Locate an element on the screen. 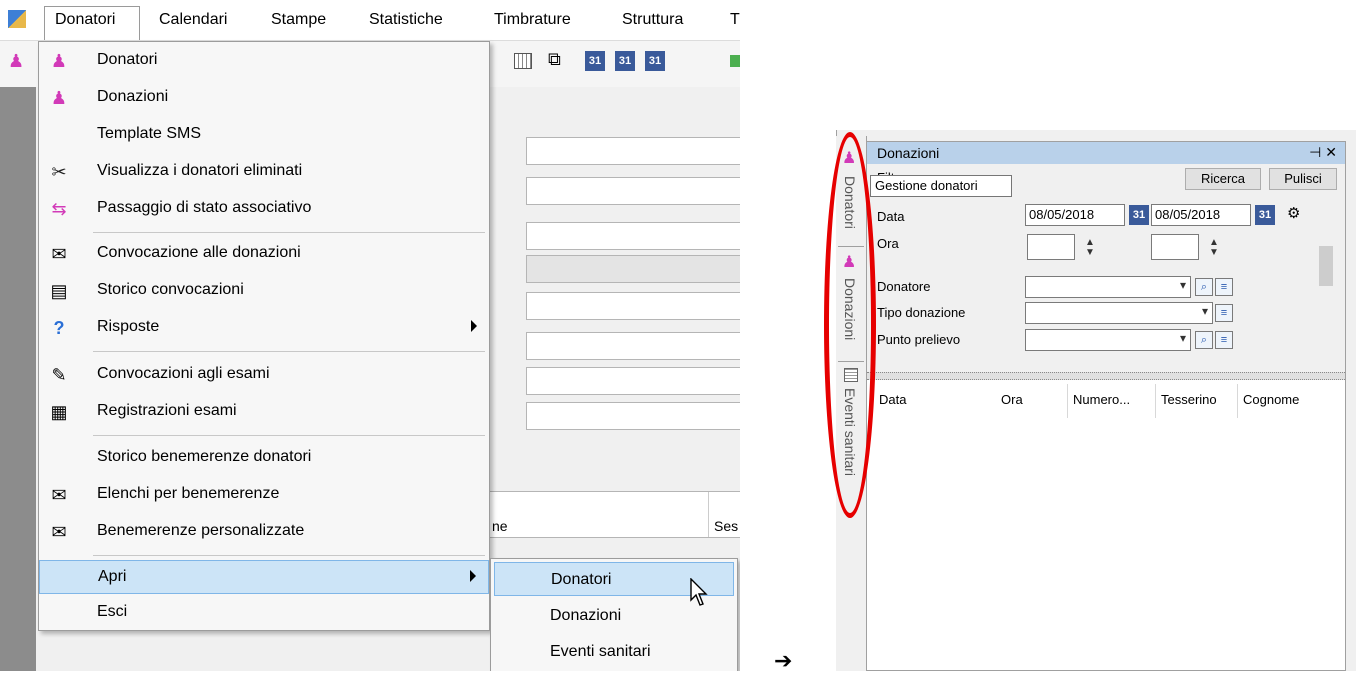 The height and width of the screenshot is (674, 1356). apri-submenu: Donatori Donazioni Eventi sanitari is located at coordinates (614, 614).